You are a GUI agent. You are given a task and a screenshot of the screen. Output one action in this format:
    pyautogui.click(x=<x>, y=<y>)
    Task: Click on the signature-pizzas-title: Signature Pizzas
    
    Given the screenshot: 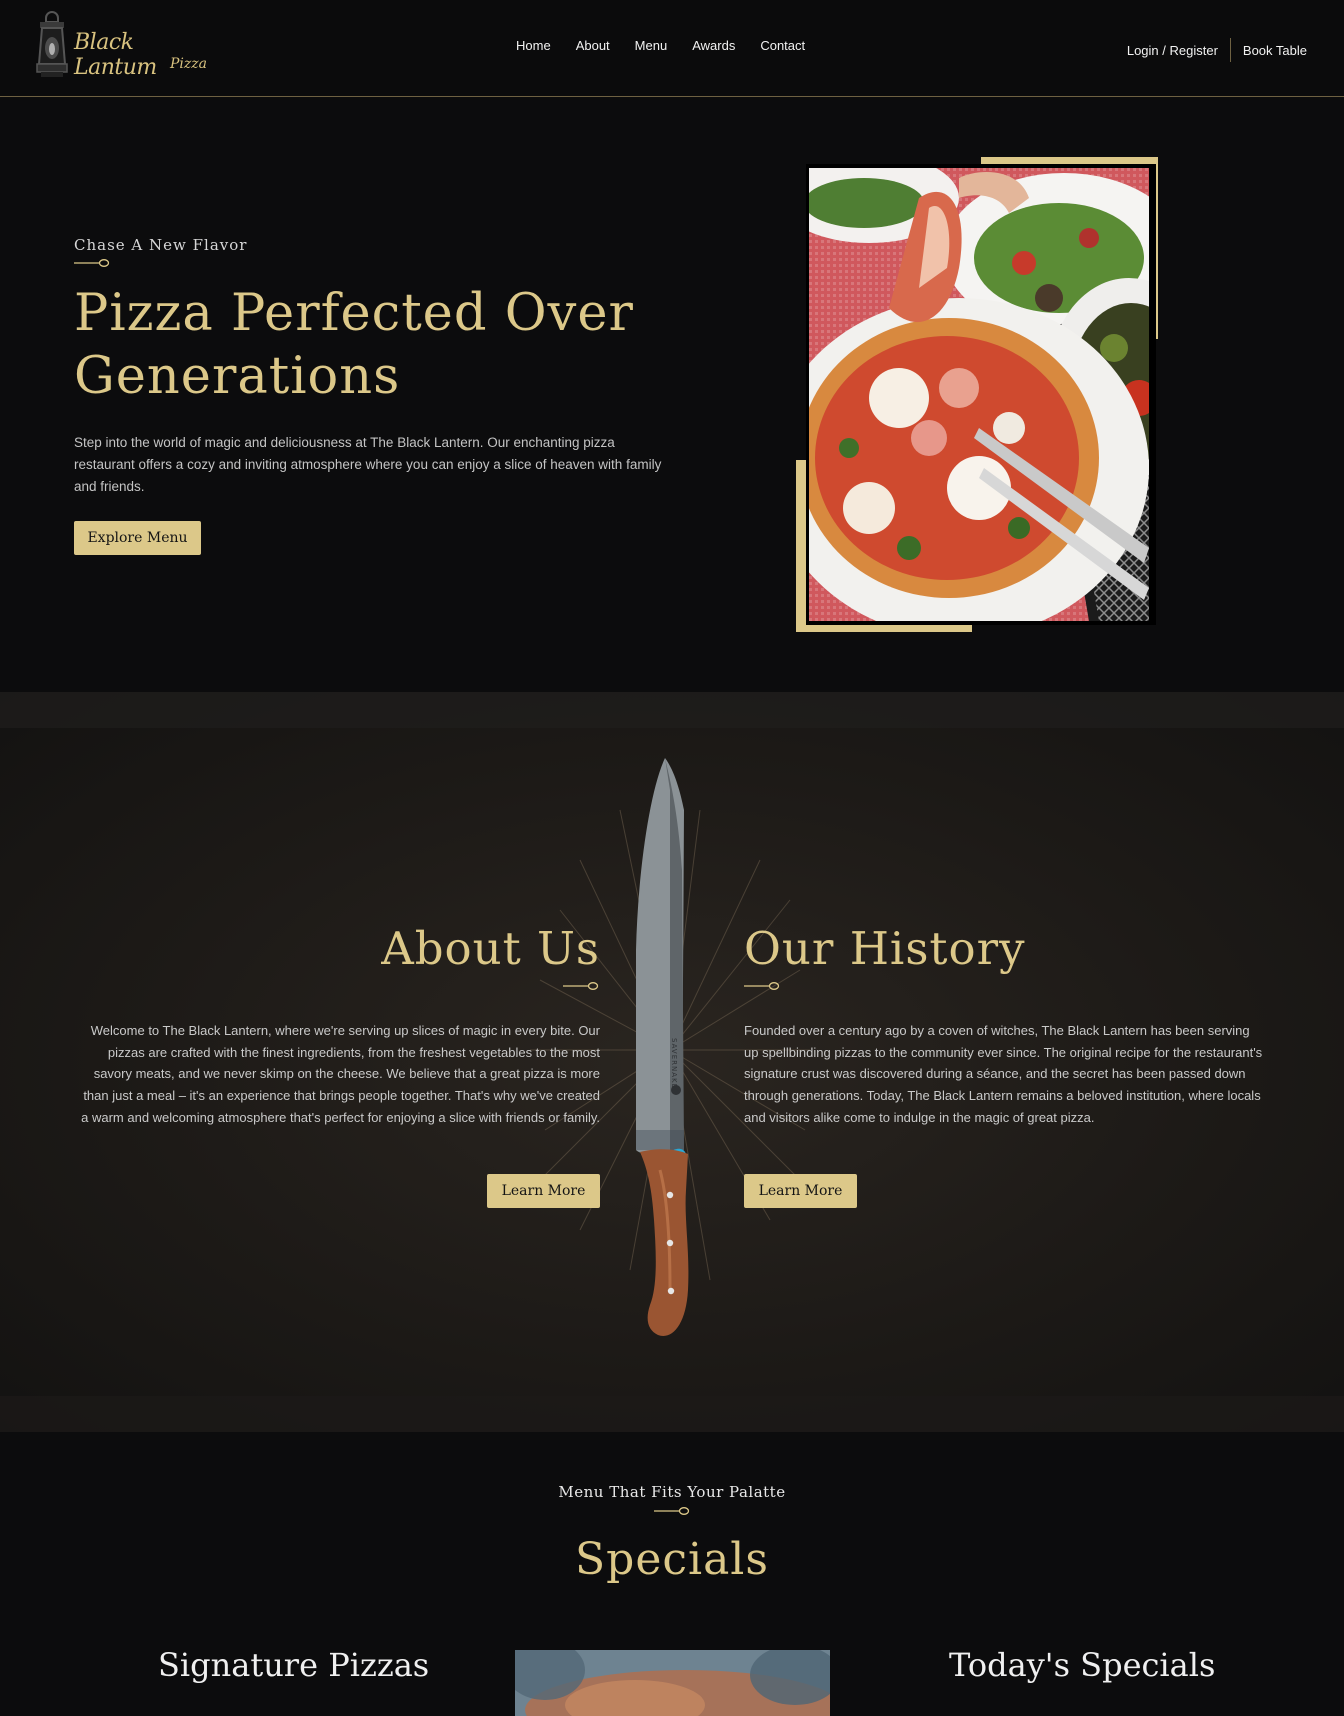 What is the action you would take?
    pyautogui.click(x=294, y=1665)
    